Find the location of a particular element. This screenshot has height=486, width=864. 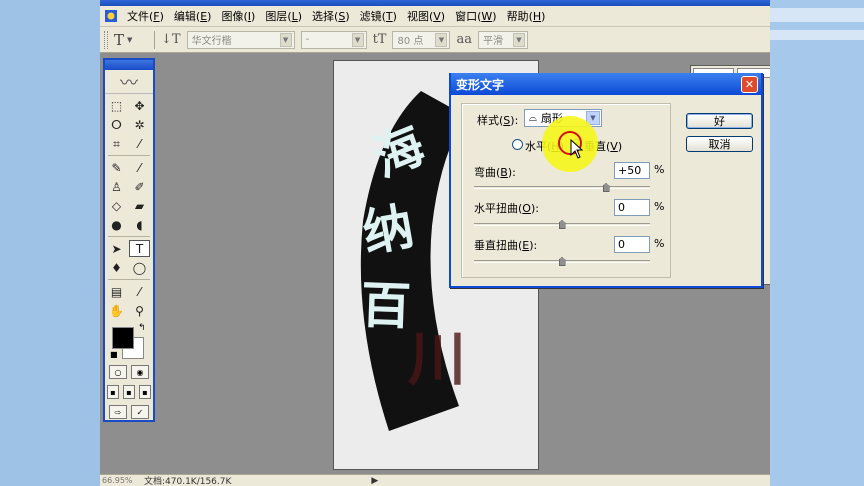

menu-item-5: 滤镜(T) is located at coordinates (378, 16).